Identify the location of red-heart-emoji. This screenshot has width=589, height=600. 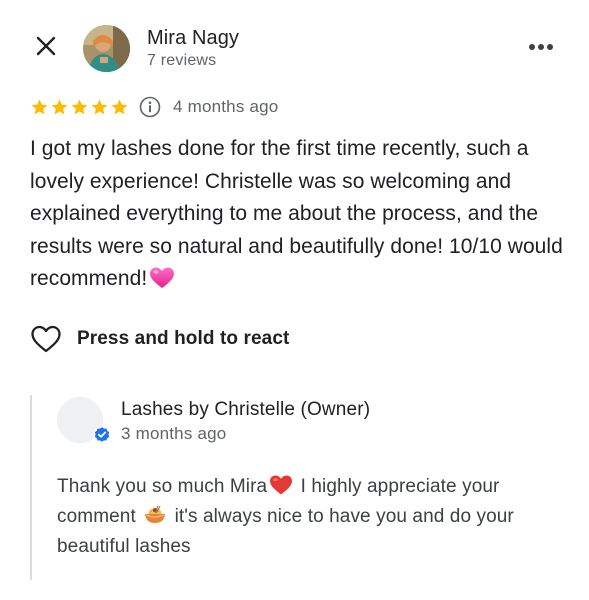
(281, 485).